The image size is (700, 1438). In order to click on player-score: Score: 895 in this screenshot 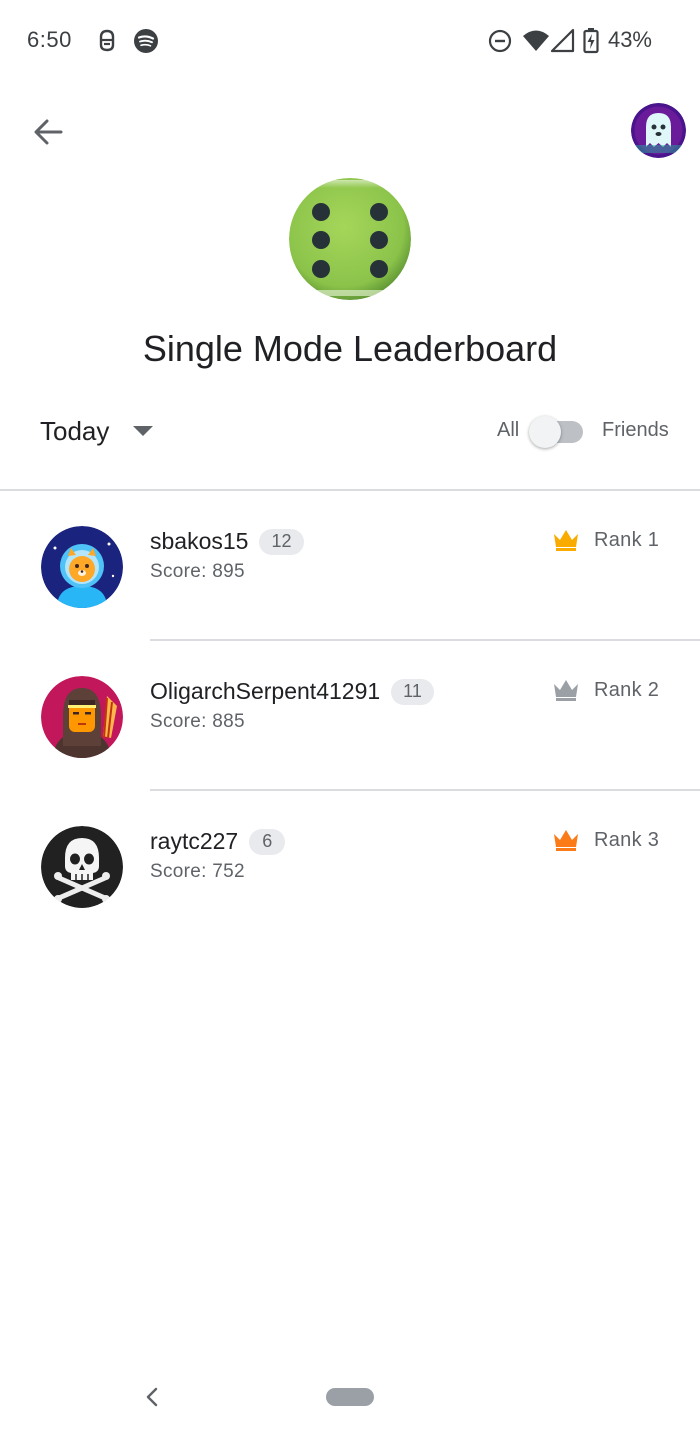, I will do `click(197, 571)`.